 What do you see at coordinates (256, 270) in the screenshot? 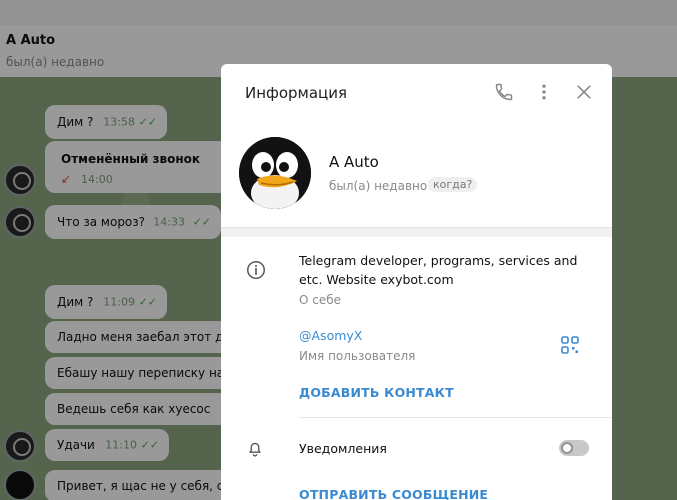
I see `info-icon` at bounding box center [256, 270].